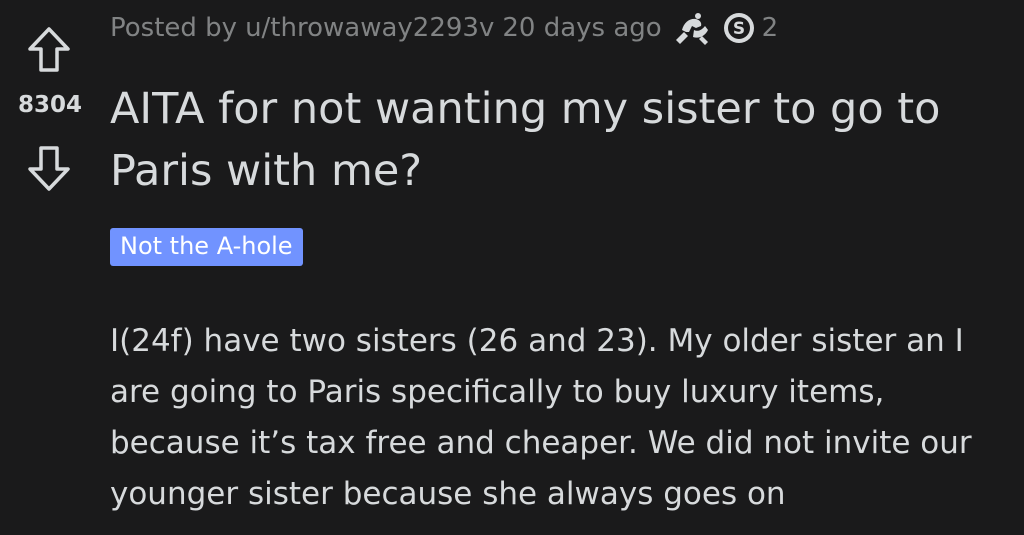 The width and height of the screenshot is (1024, 535). I want to click on post-time: 20 days ago, so click(582, 28).